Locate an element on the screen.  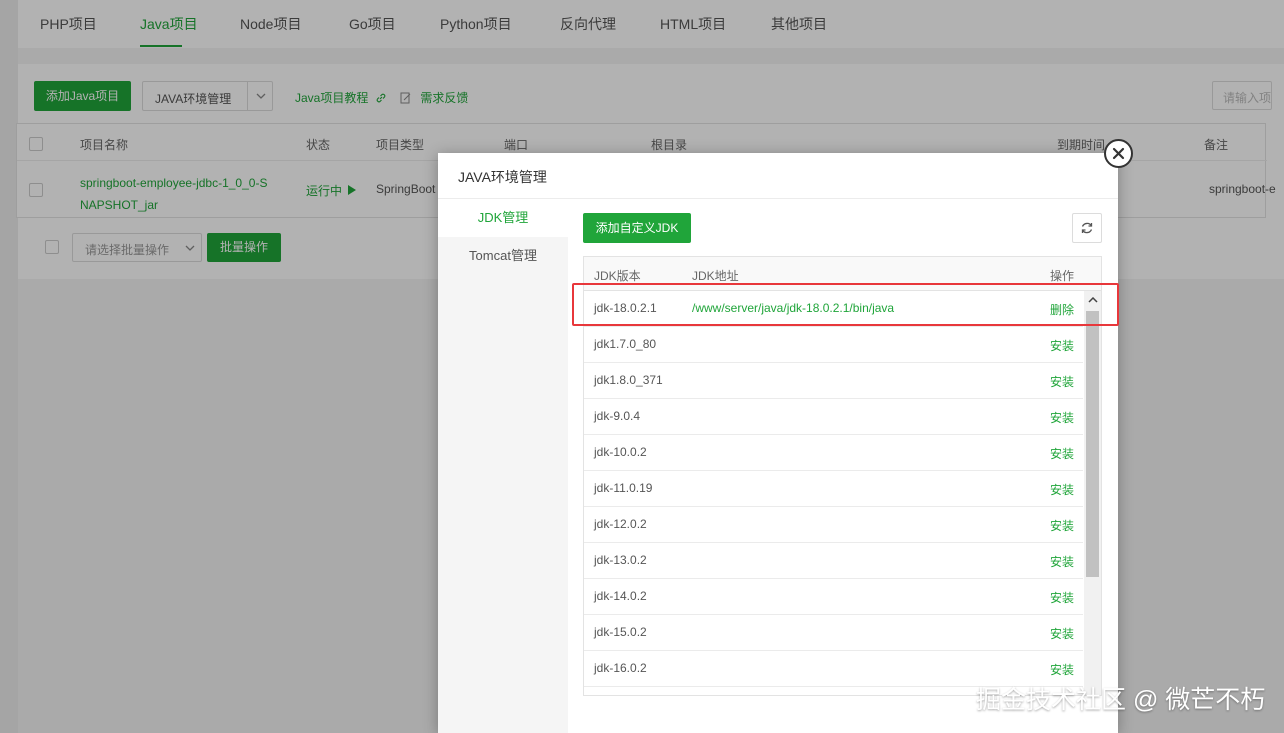
jdk-version: jdk-14.0.2 is located at coordinates (620, 596).